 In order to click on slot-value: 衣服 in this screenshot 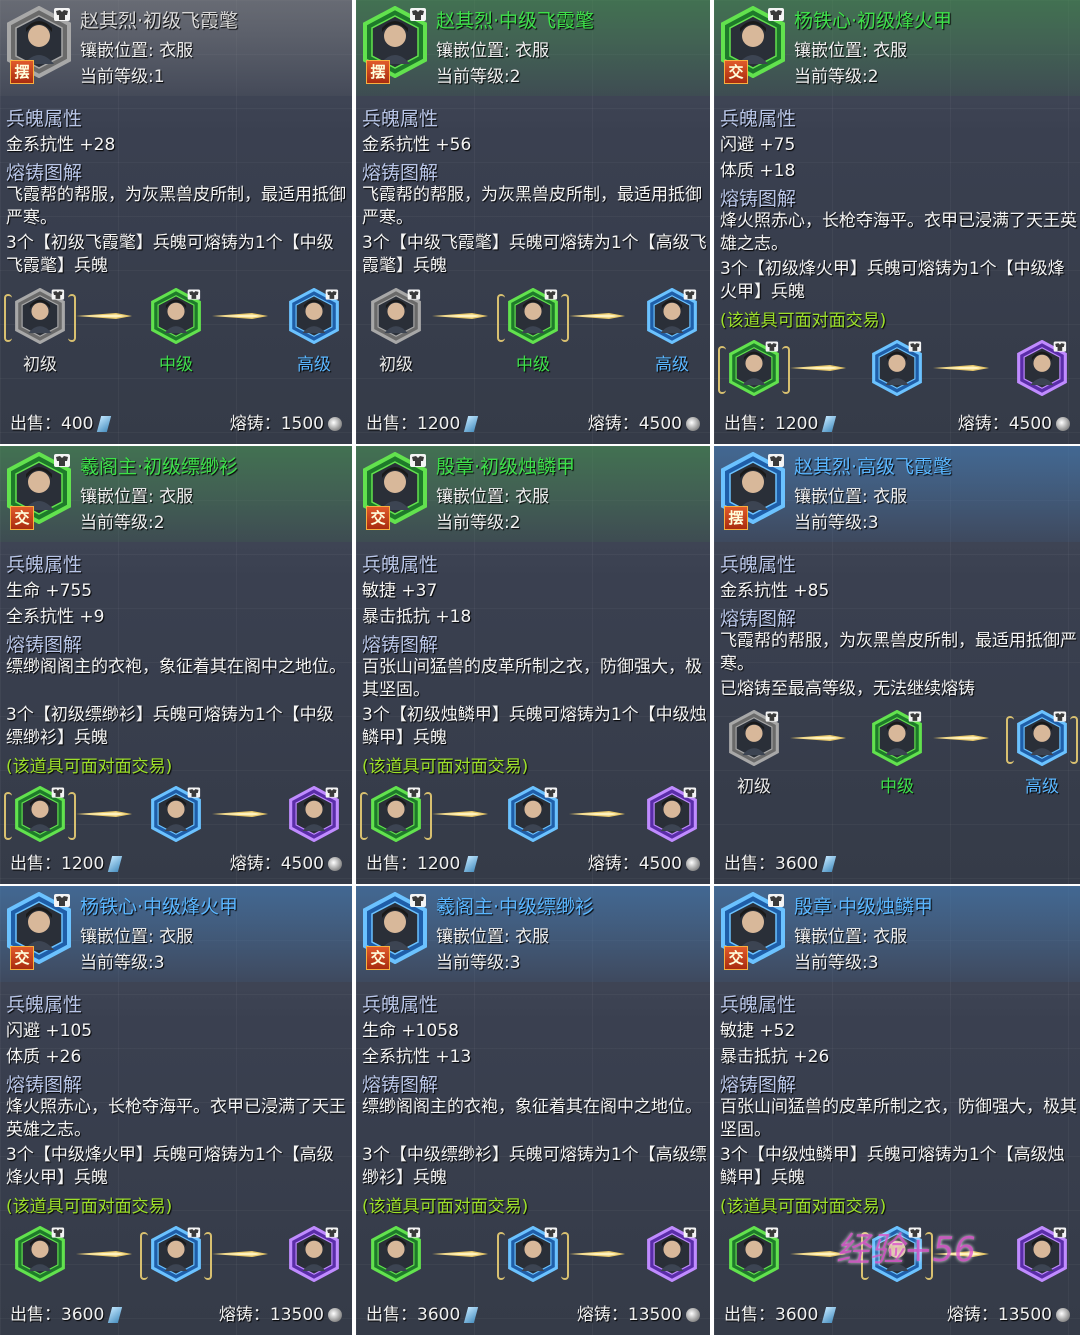, I will do `click(890, 937)`.